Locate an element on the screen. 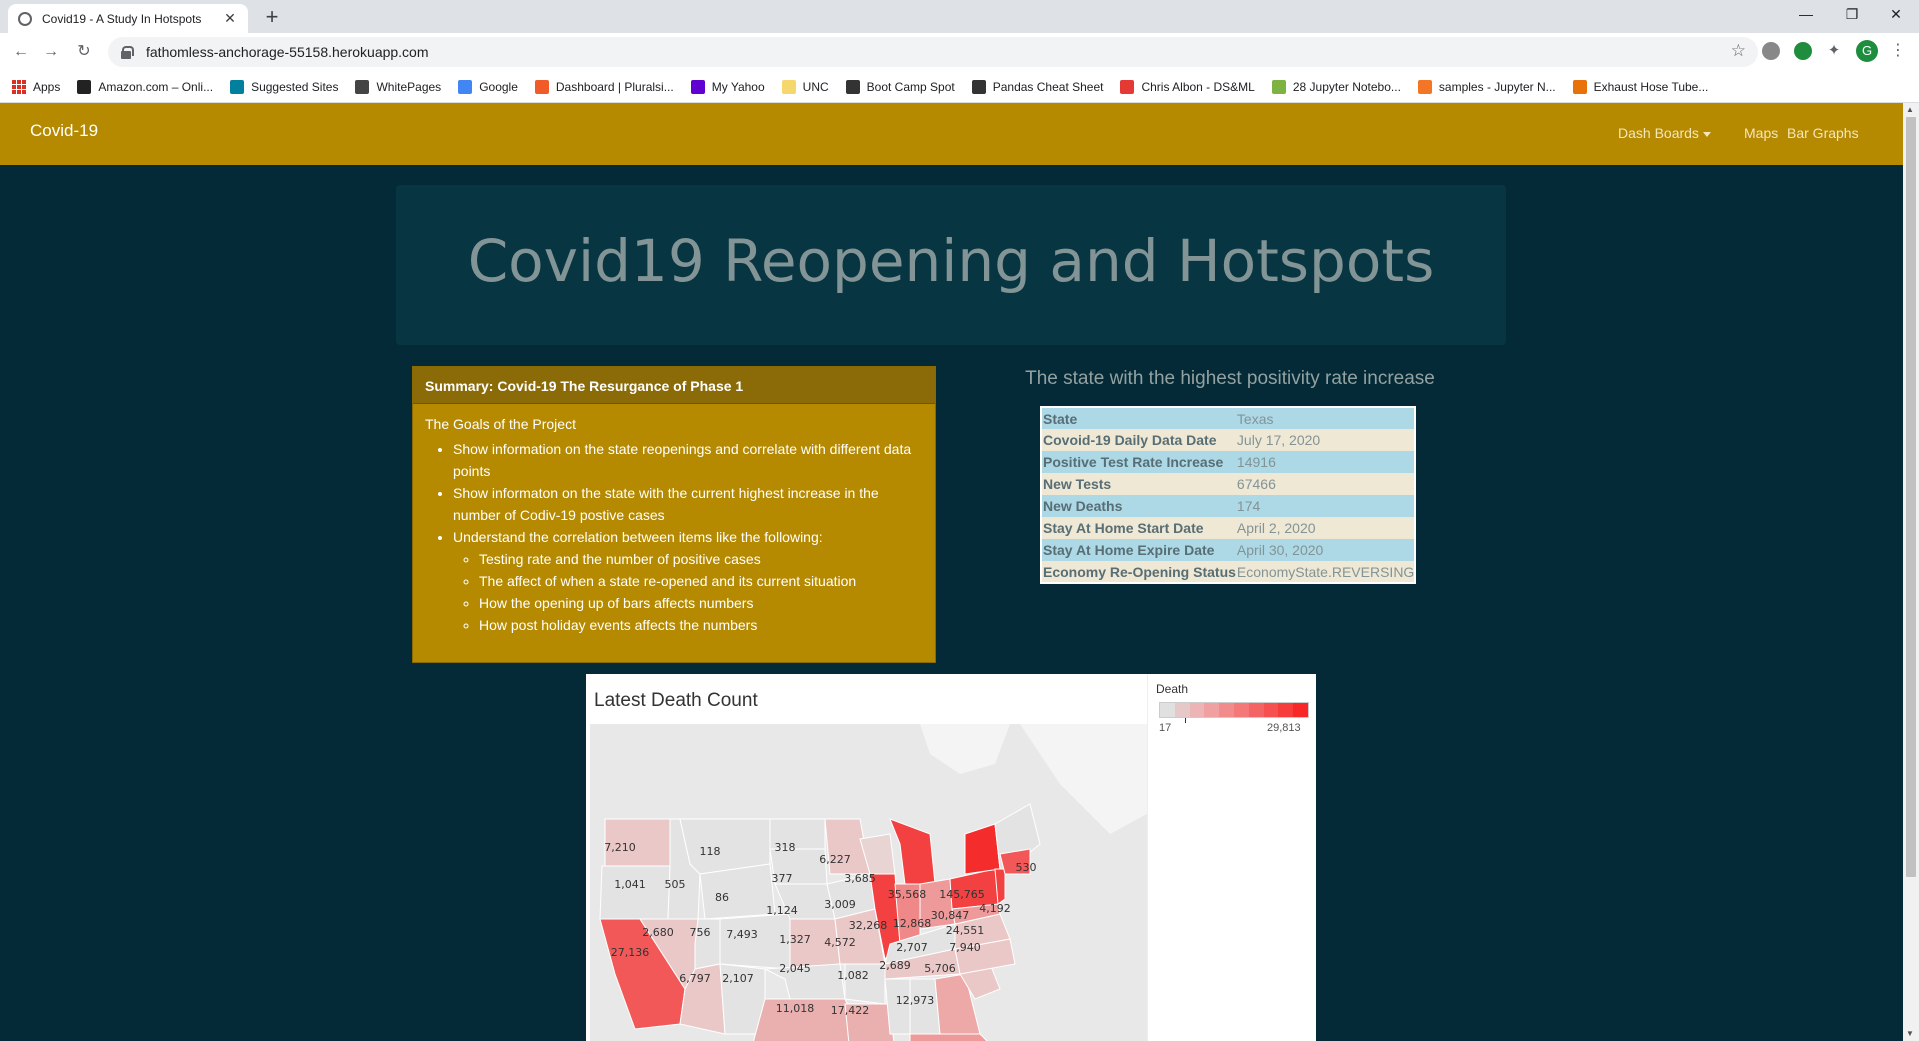 This screenshot has height=1041, width=1919. extensions-puzzle-icon: ✦ is located at coordinates (1834, 51).